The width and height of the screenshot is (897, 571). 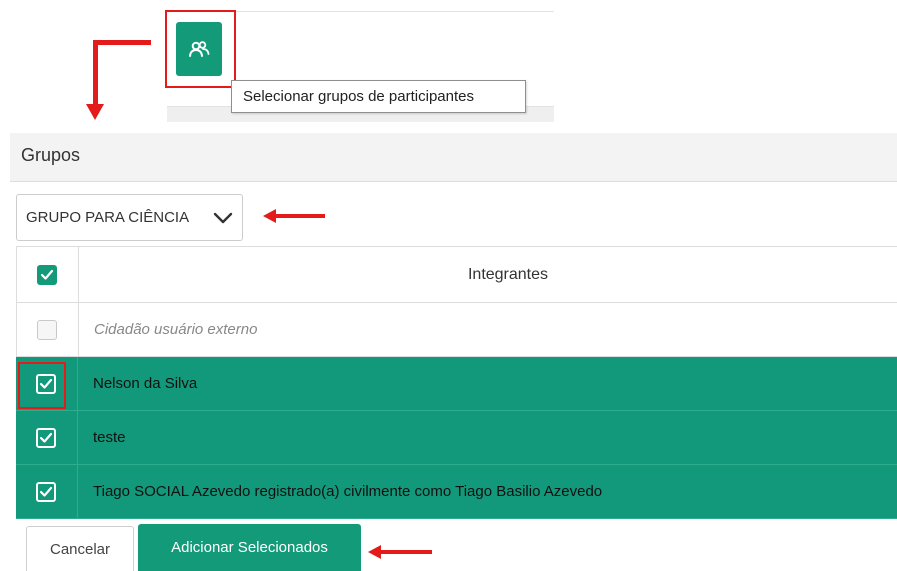 I want to click on chevron-down-icon, so click(x=223, y=218).